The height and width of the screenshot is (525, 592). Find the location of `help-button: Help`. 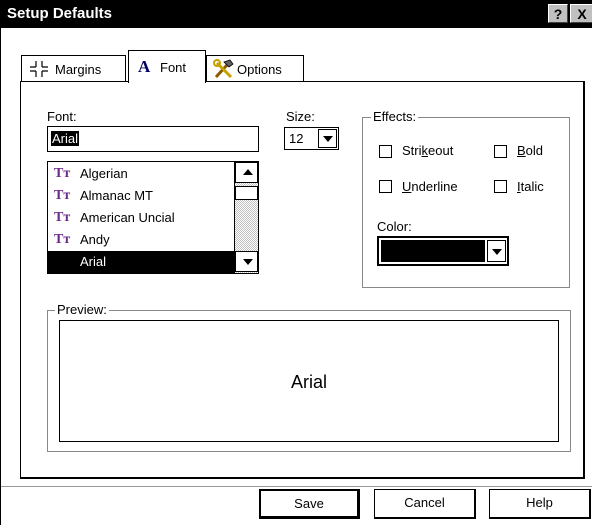

help-button: Help is located at coordinates (540, 504).